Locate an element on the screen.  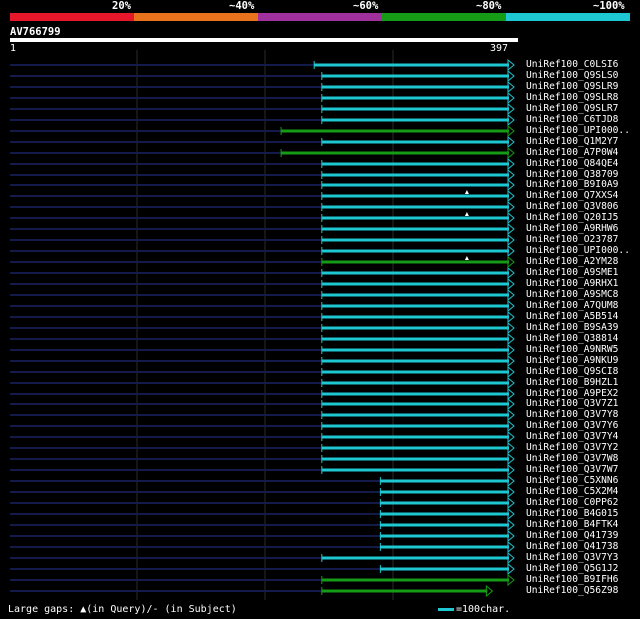
hit-label: UniRef100_A9NRW5 is located at coordinates (572, 350).